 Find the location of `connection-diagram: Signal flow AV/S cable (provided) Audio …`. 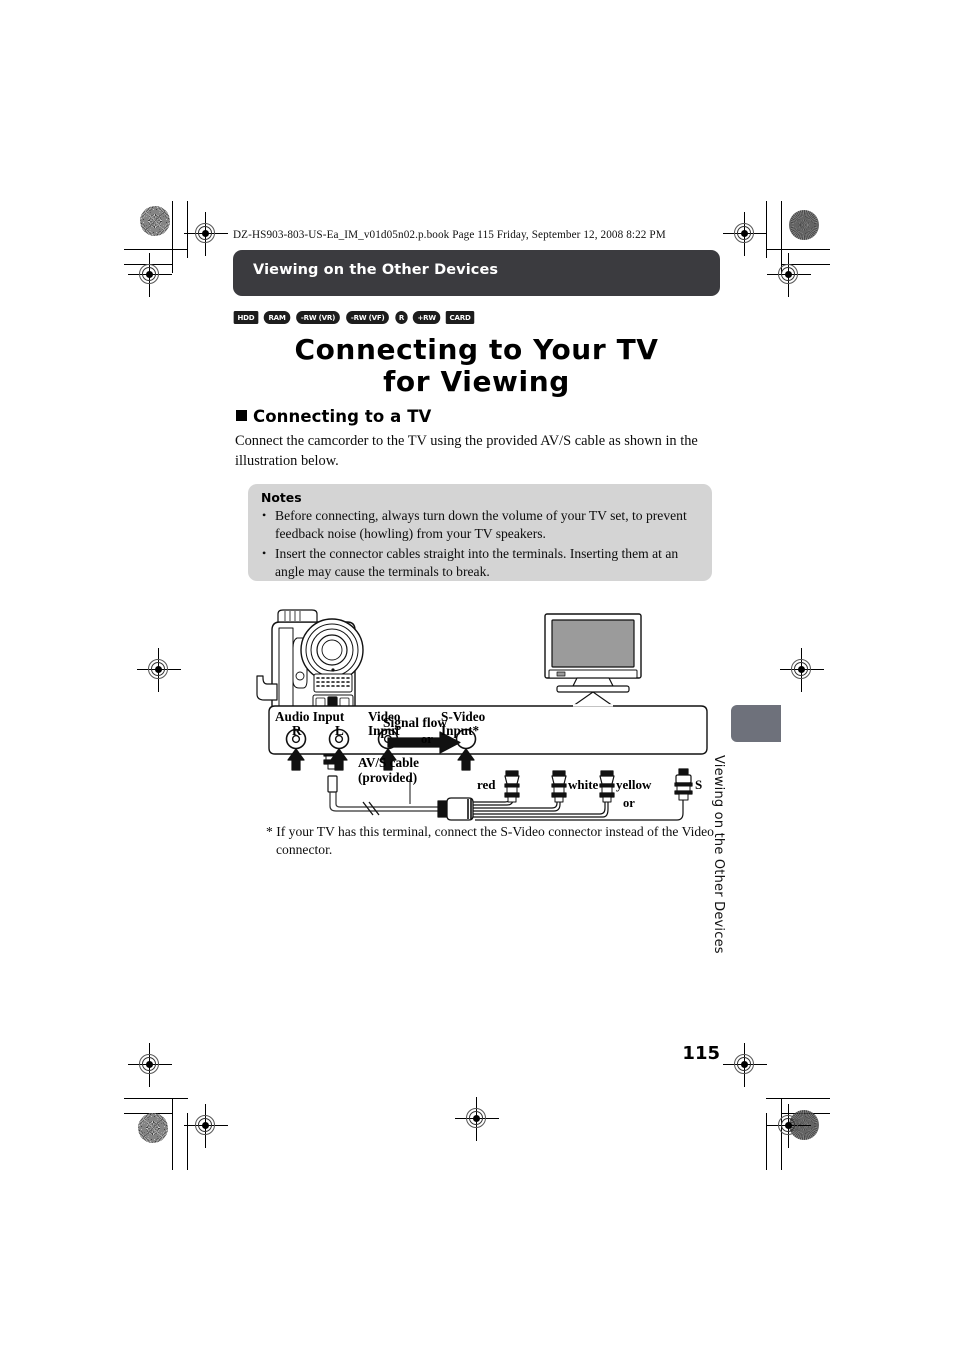

connection-diagram: Signal flow AV/S cable (provided) Audio … is located at coordinates (485, 715).